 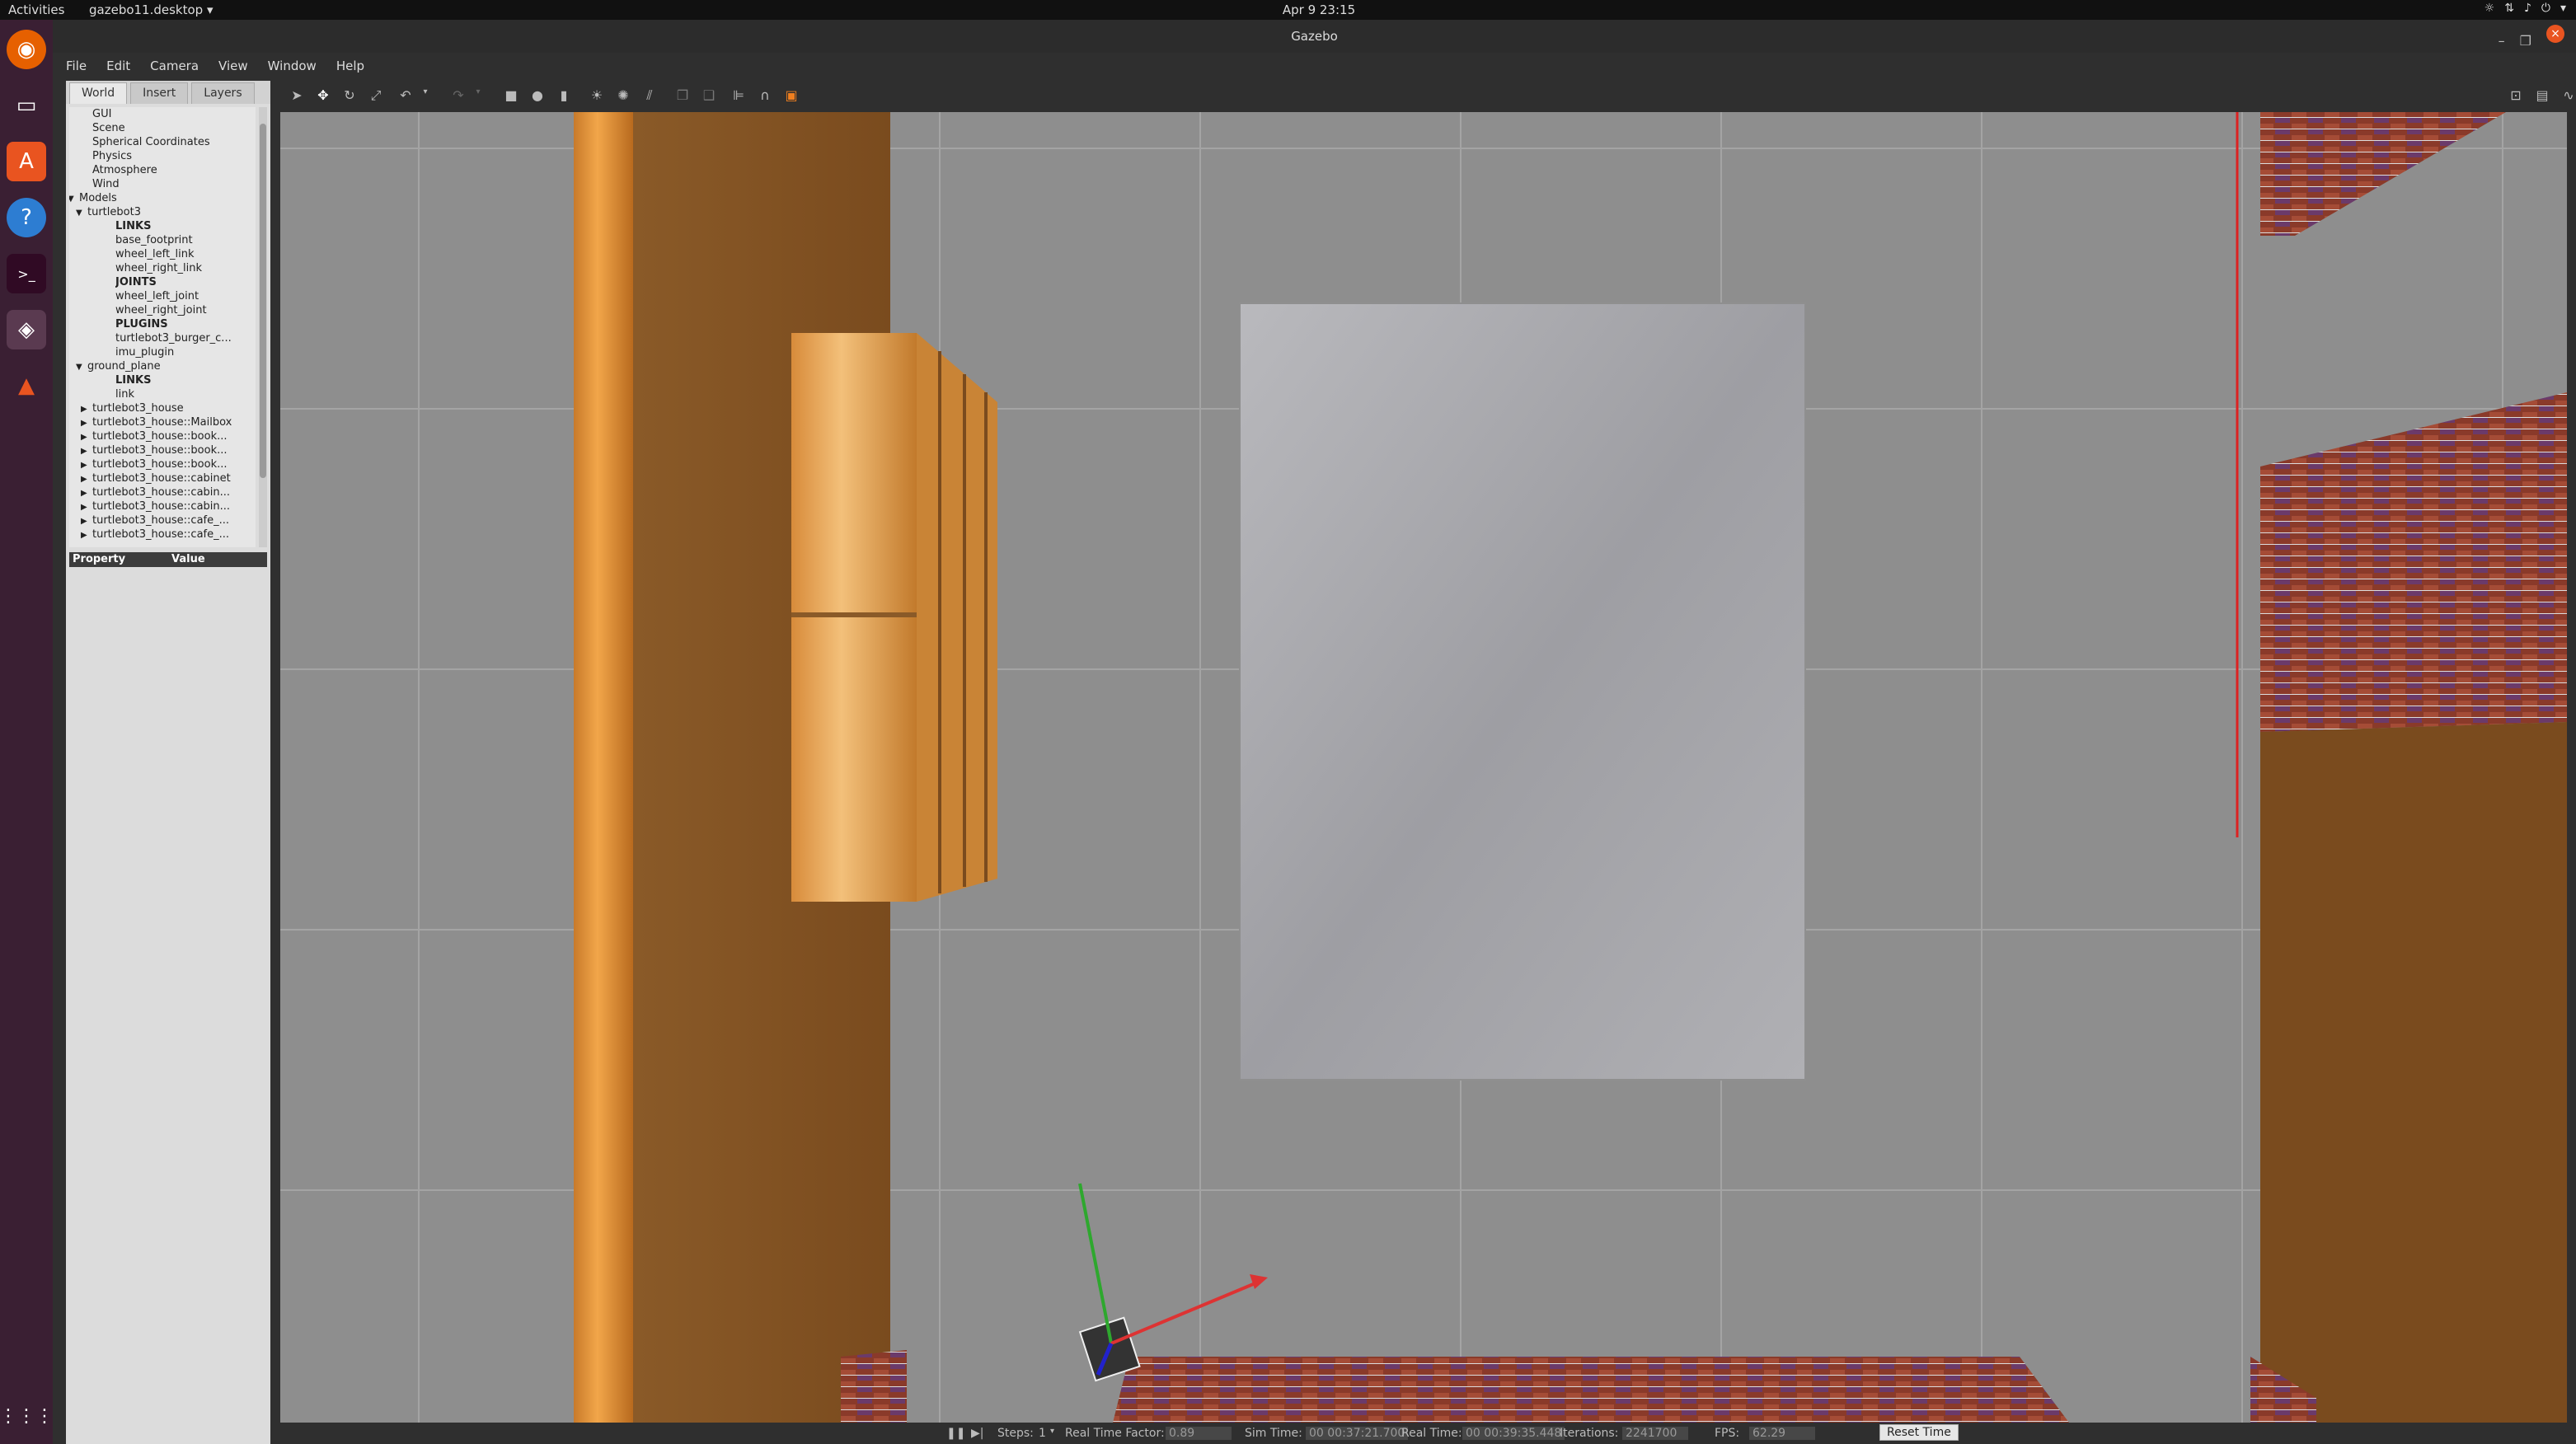 What do you see at coordinates (36, 9) in the screenshot?
I see `activities-button: Activities` at bounding box center [36, 9].